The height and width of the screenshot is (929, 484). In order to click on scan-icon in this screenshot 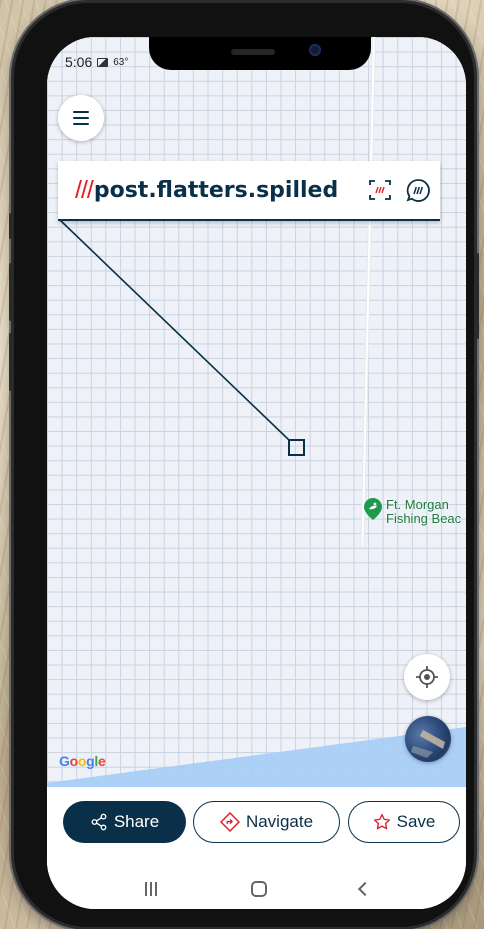, I will do `click(380, 190)`.